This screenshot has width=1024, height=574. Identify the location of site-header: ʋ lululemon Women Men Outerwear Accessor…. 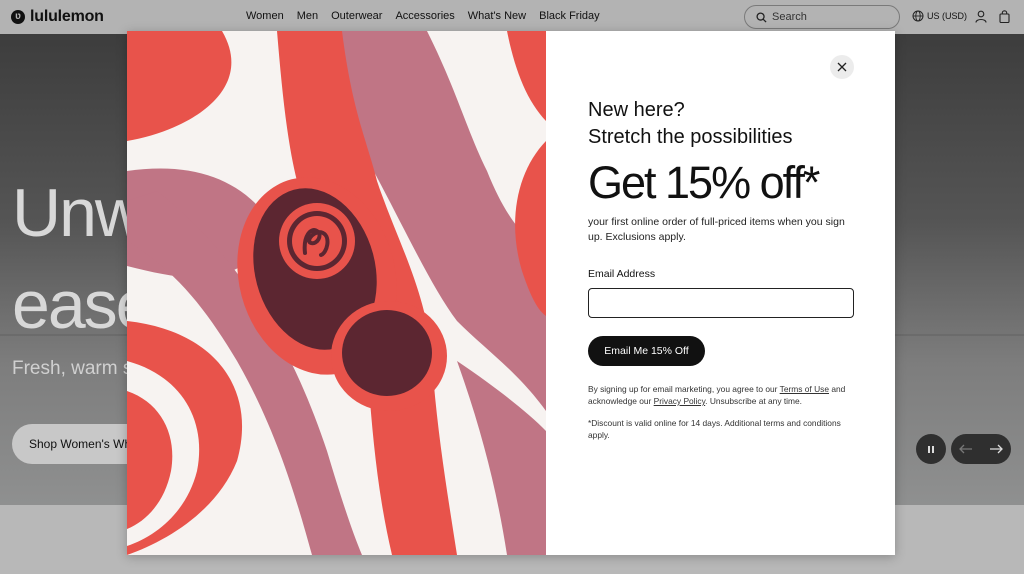
(512, 17).